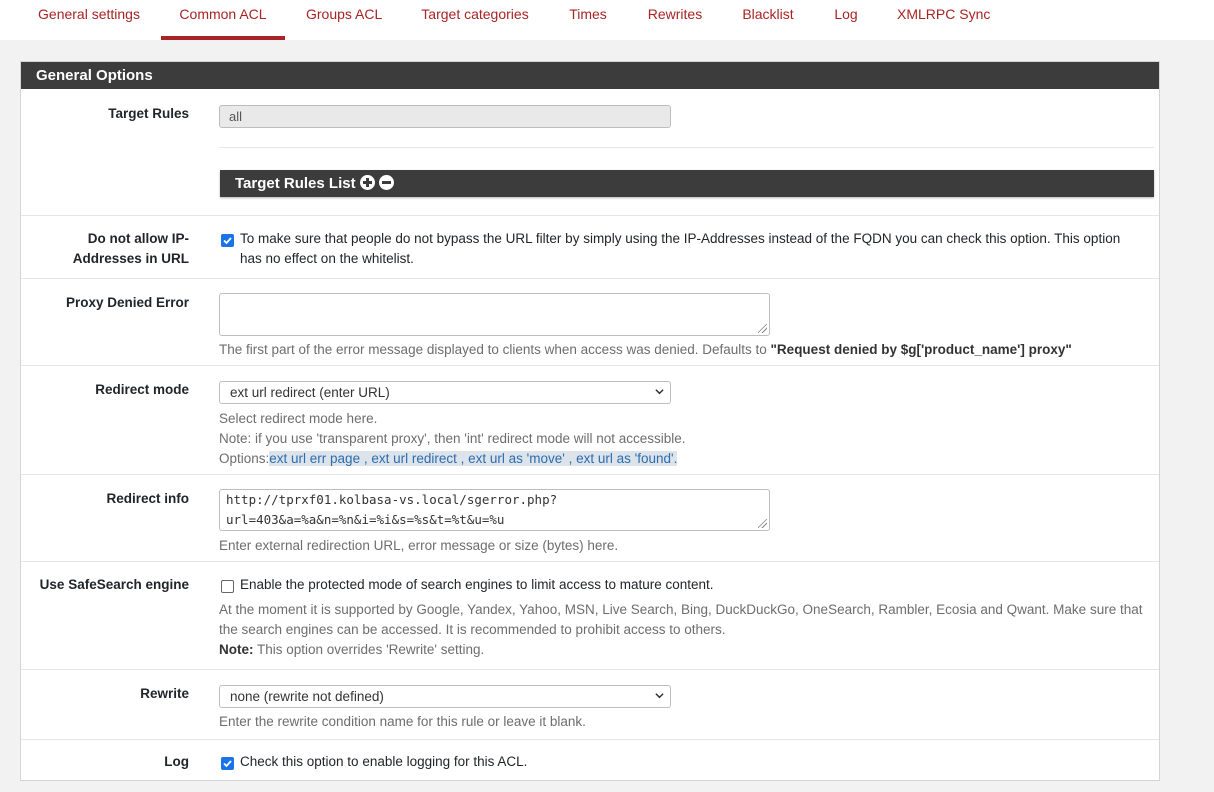  I want to click on tab-times: Times, so click(588, 20).